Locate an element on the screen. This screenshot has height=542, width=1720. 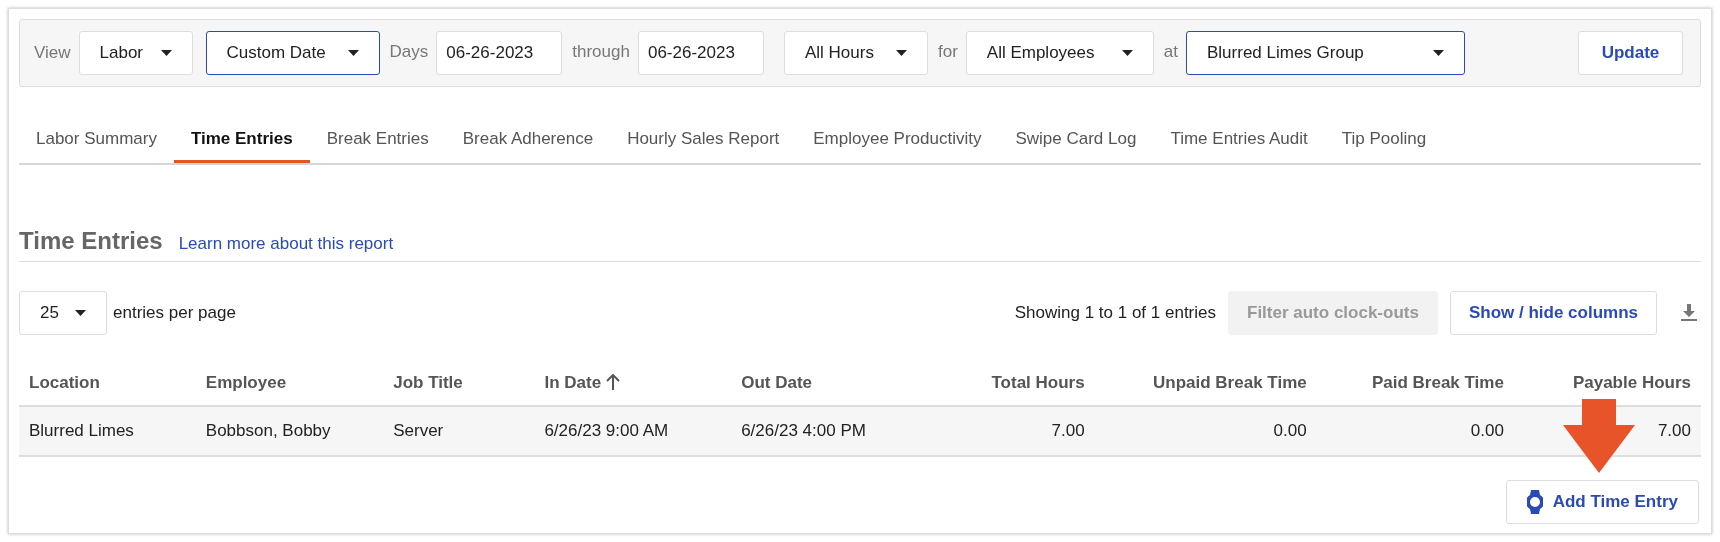
entries-count: Showing 1 to 1 of 1 entries is located at coordinates (1115, 313).